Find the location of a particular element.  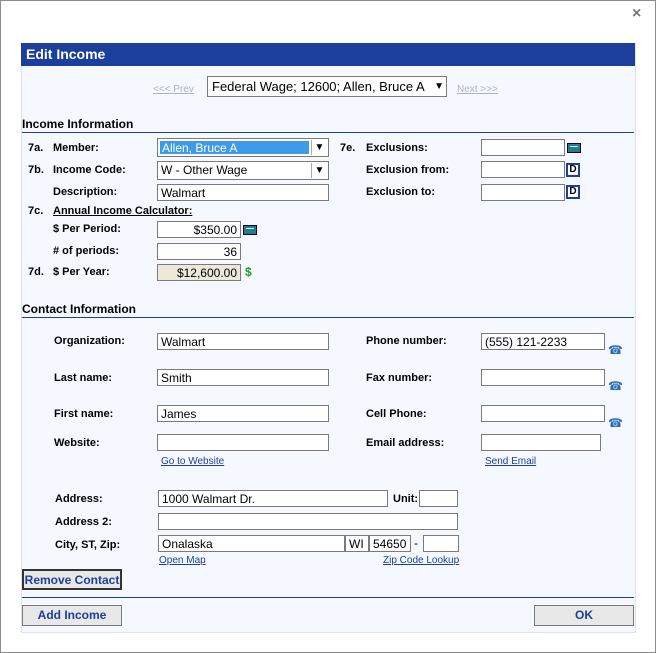

per-period-input: $350.00 is located at coordinates (199, 229).